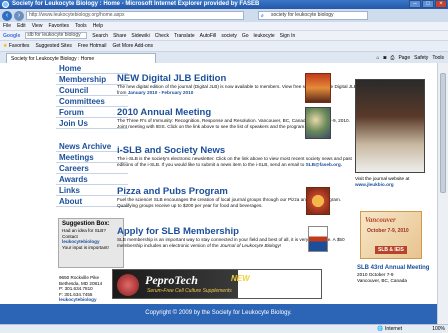  I want to click on favorites-label: Favorites, so click(19, 46).